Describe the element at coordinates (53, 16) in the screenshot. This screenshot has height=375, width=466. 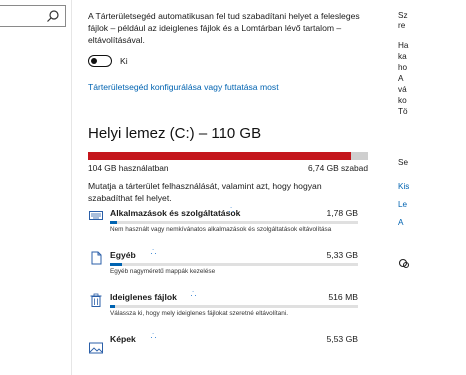
I see `search-icon` at that location.